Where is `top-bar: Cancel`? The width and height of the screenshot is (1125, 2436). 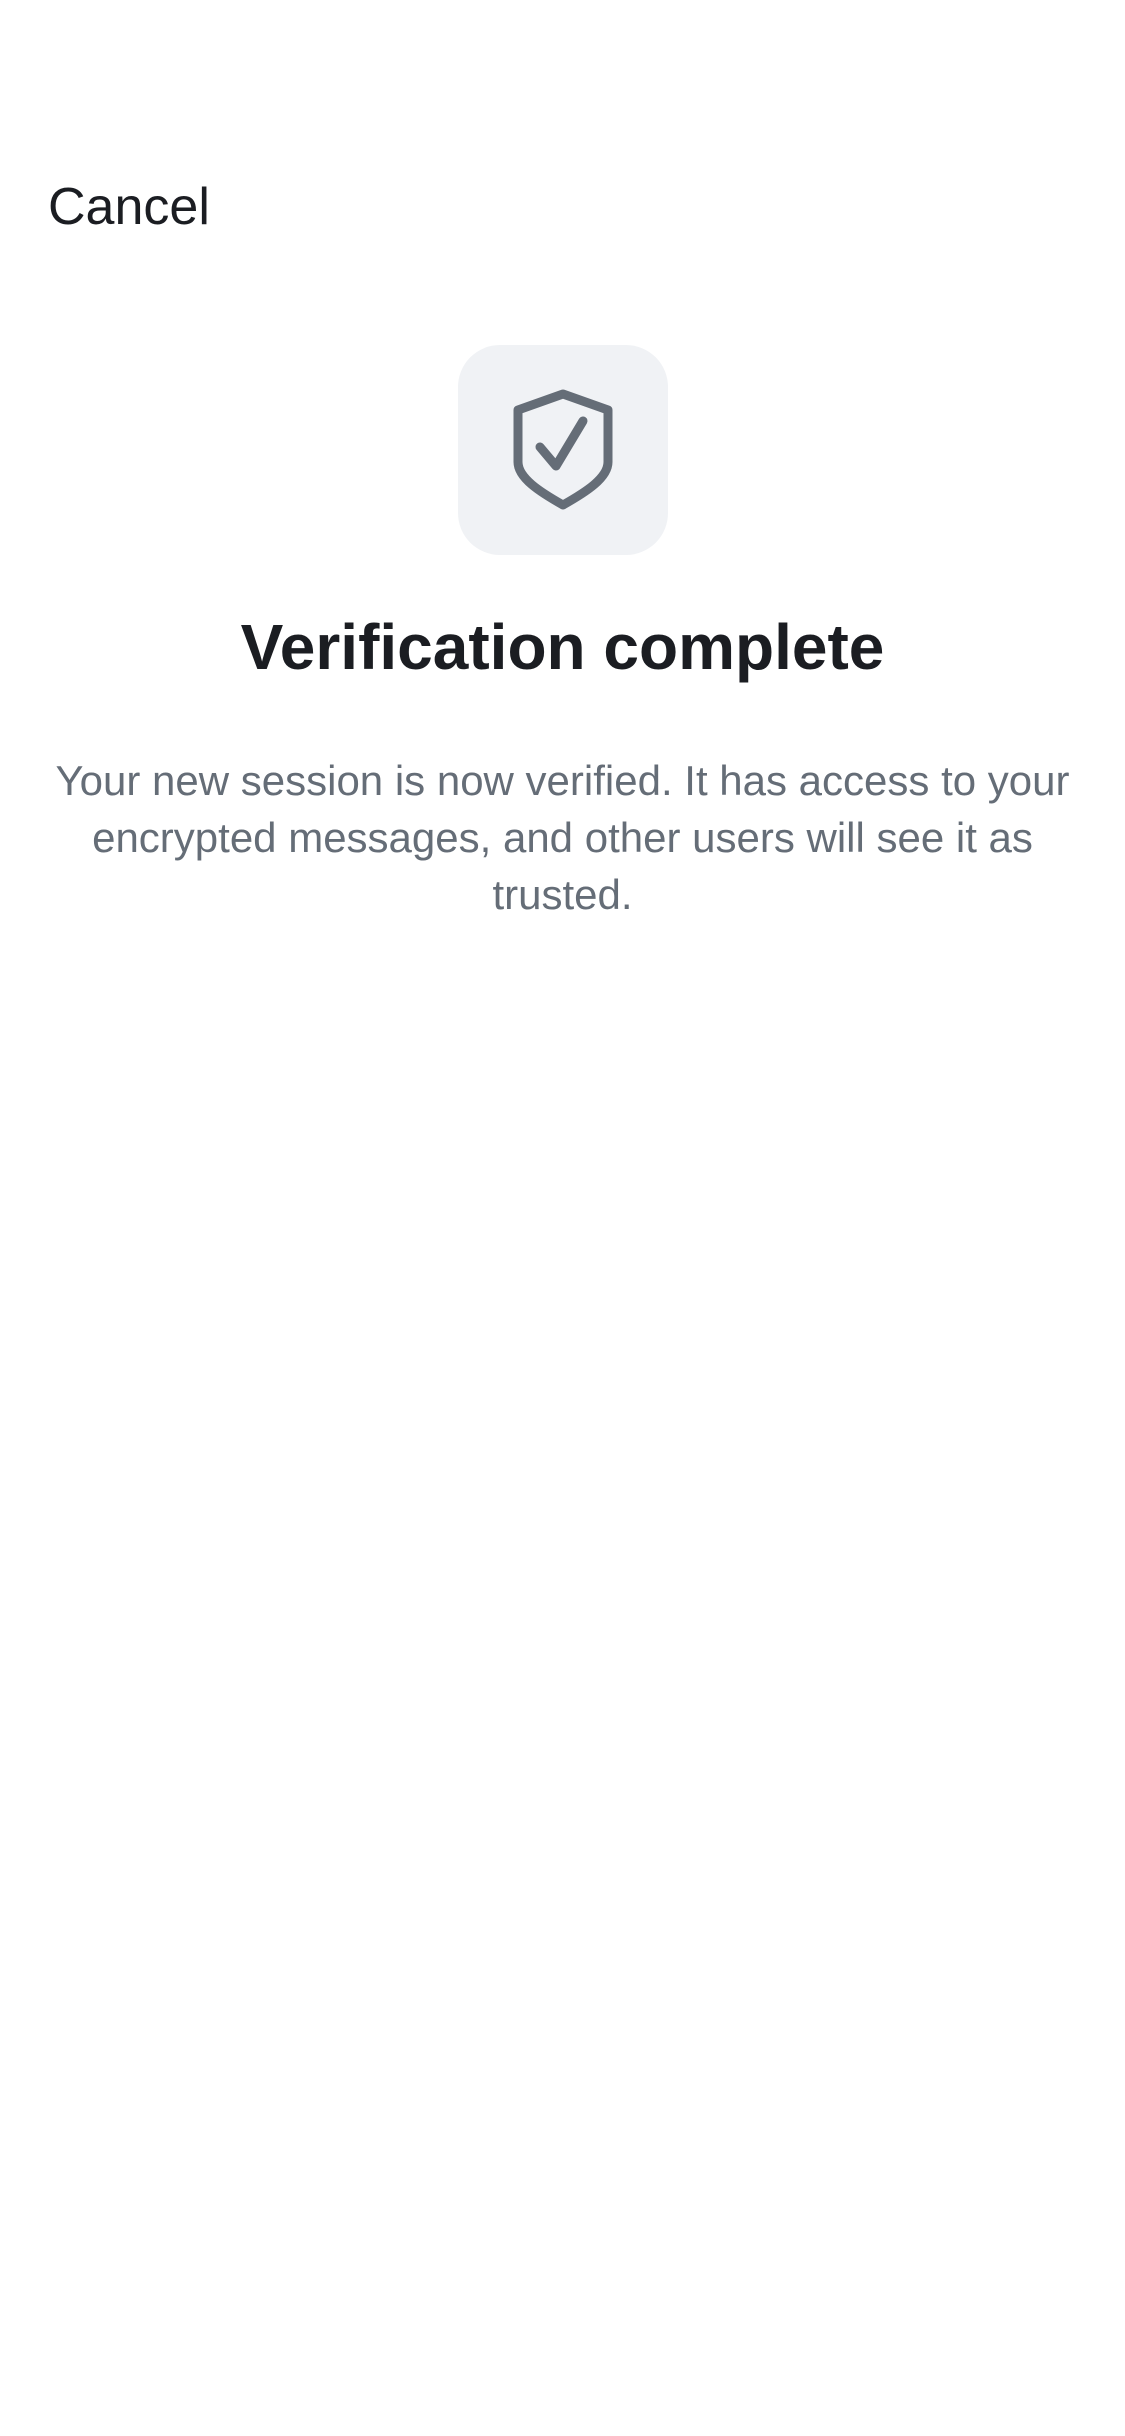 top-bar: Cancel is located at coordinates (562, 150).